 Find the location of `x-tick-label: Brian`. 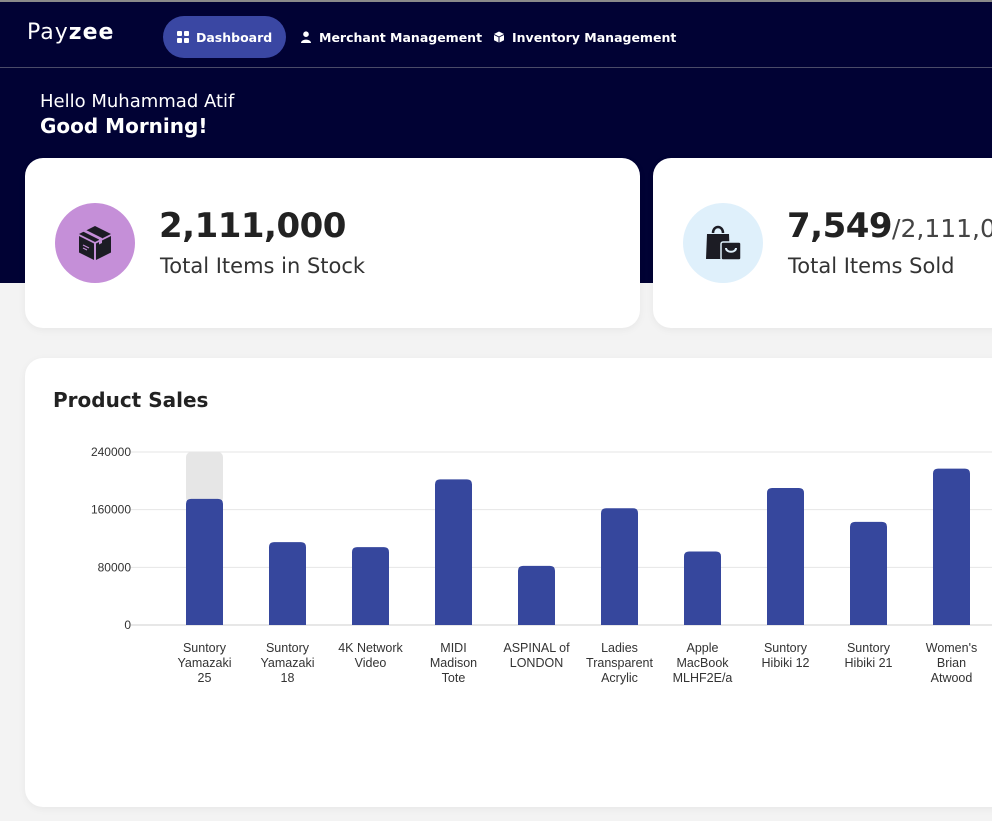

x-tick-label: Brian is located at coordinates (951, 663).